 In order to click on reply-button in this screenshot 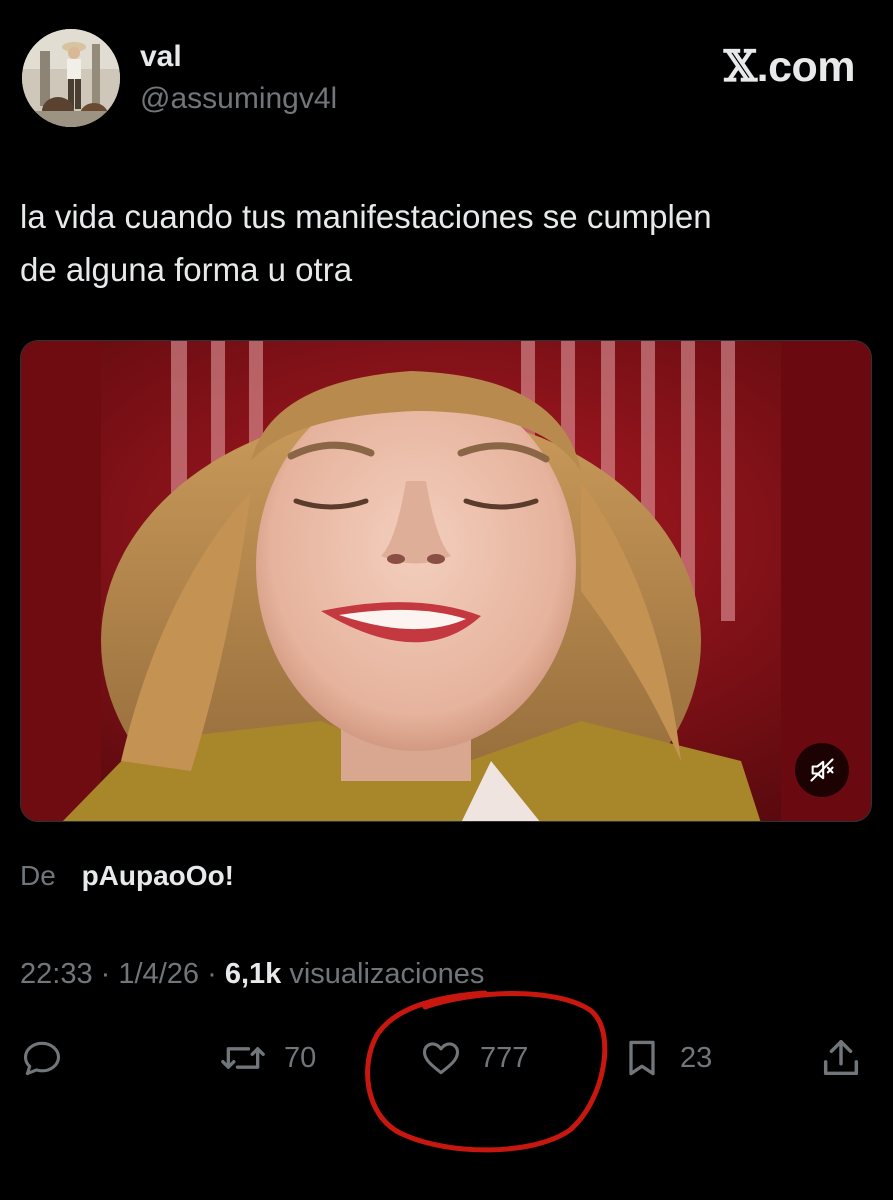, I will do `click(42, 1058)`.